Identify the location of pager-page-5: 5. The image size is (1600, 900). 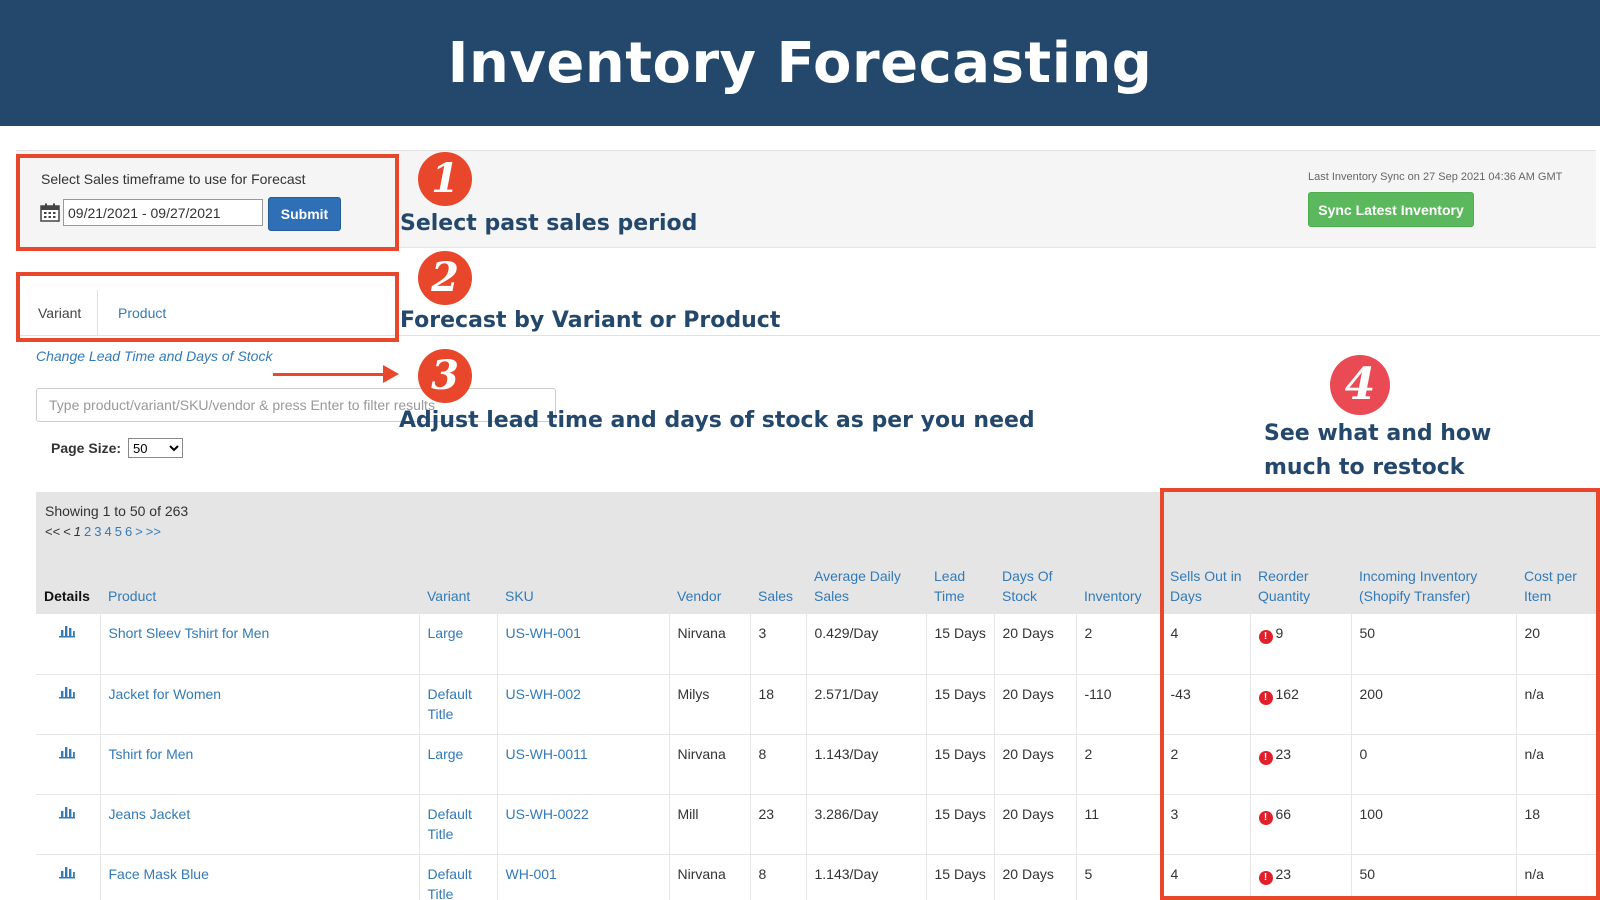
(118, 531).